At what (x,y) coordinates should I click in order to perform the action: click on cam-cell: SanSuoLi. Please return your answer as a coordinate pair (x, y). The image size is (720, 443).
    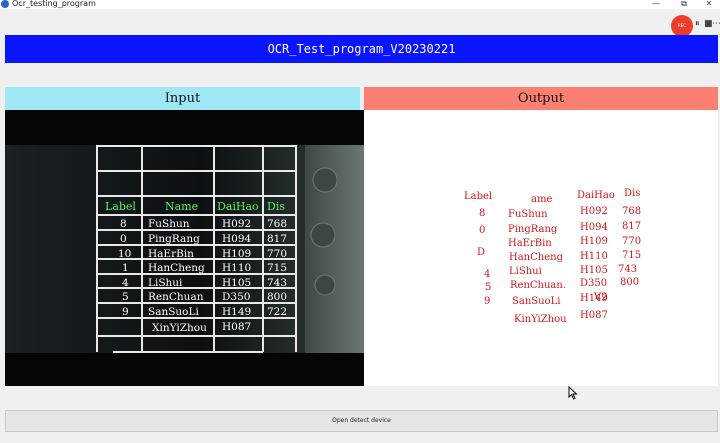
    Looking at the image, I should click on (173, 312).